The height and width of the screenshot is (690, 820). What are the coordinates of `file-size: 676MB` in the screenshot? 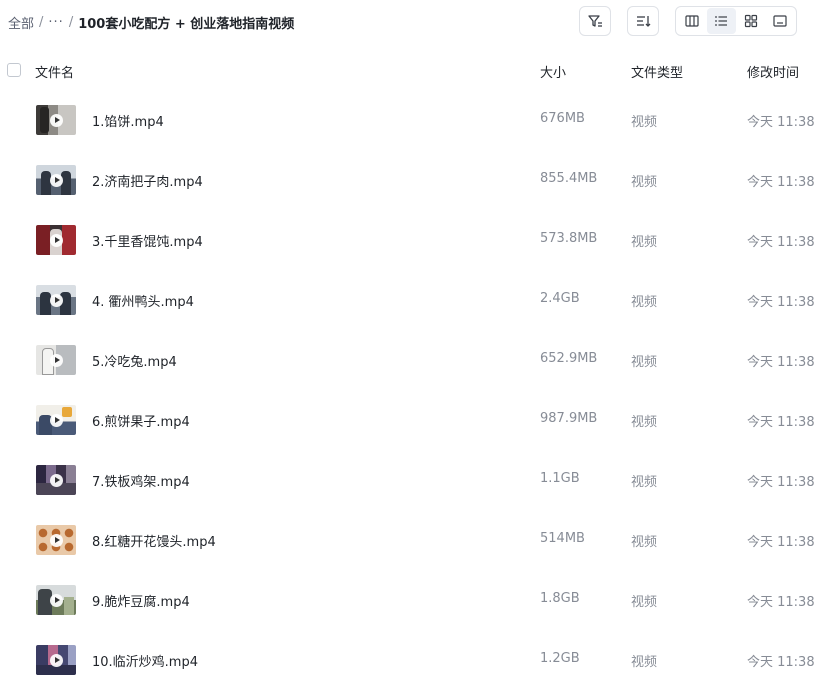 It's located at (562, 118).